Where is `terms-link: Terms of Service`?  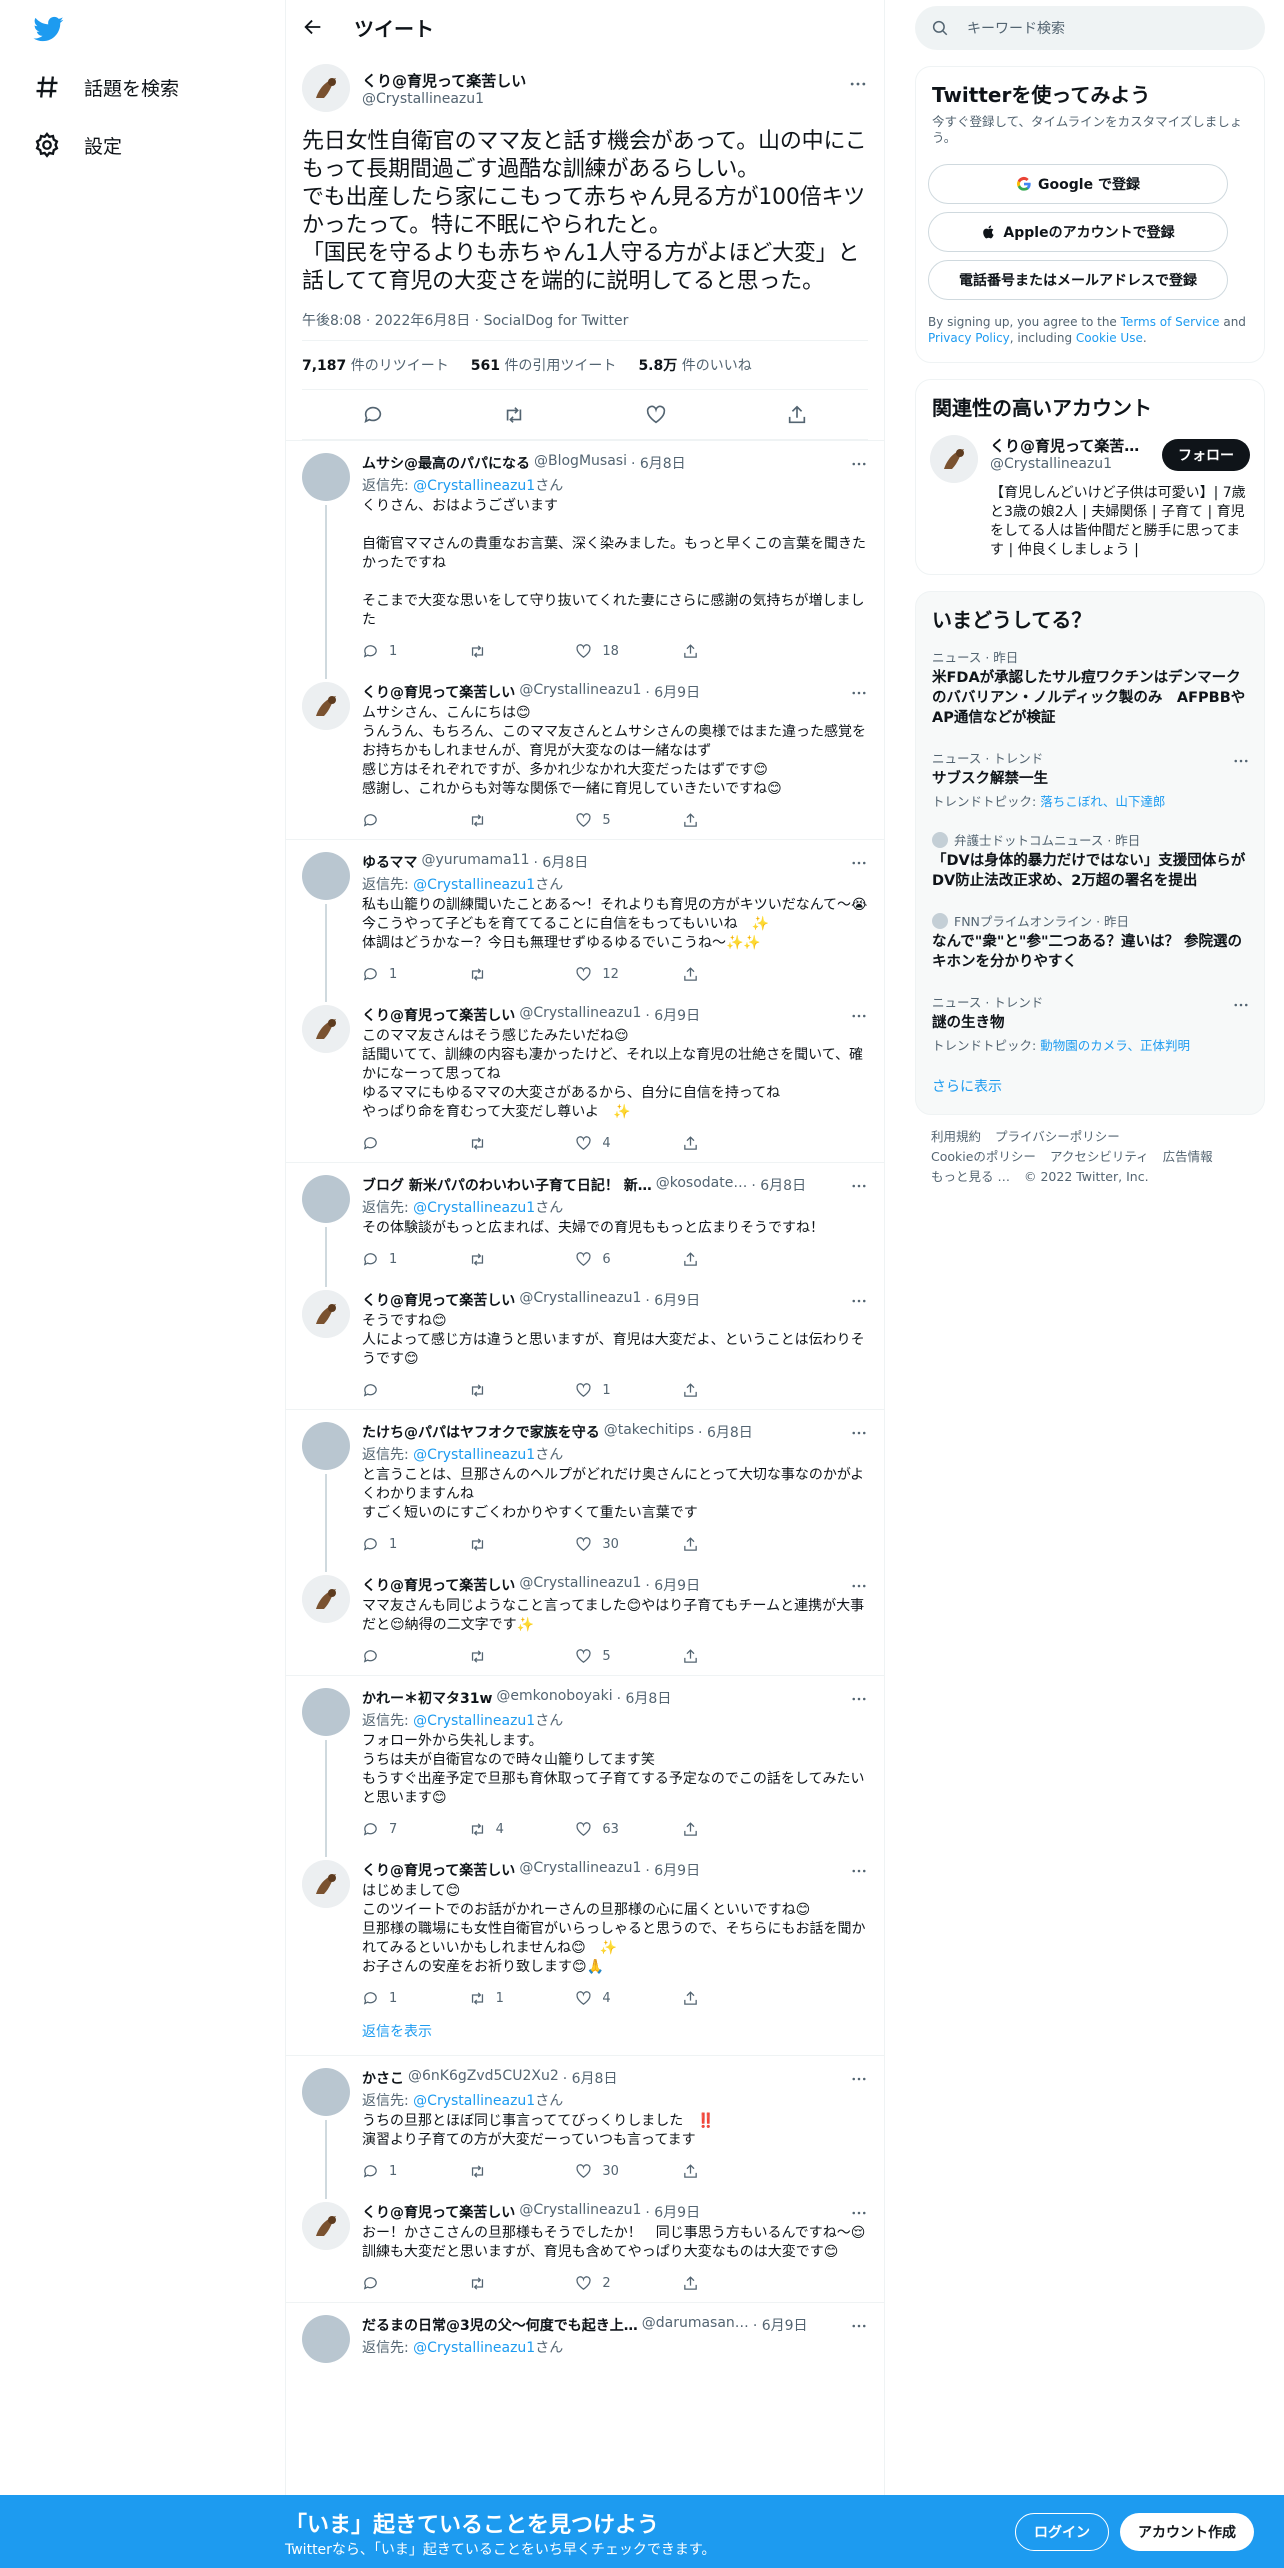
terms-link: Terms of Service is located at coordinates (1170, 322).